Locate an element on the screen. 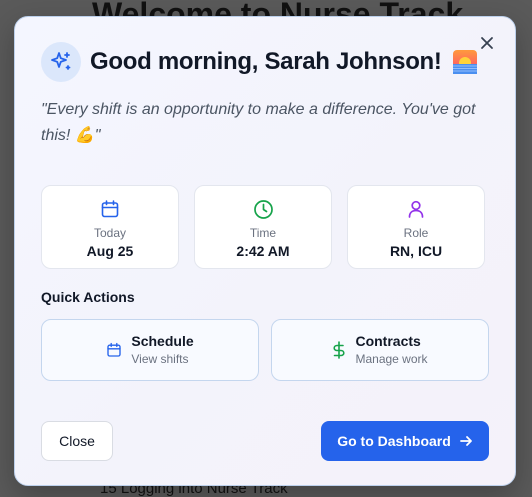 Image resolution: width=532 pixels, height=497 pixels. info-value: Aug 25 is located at coordinates (110, 251).